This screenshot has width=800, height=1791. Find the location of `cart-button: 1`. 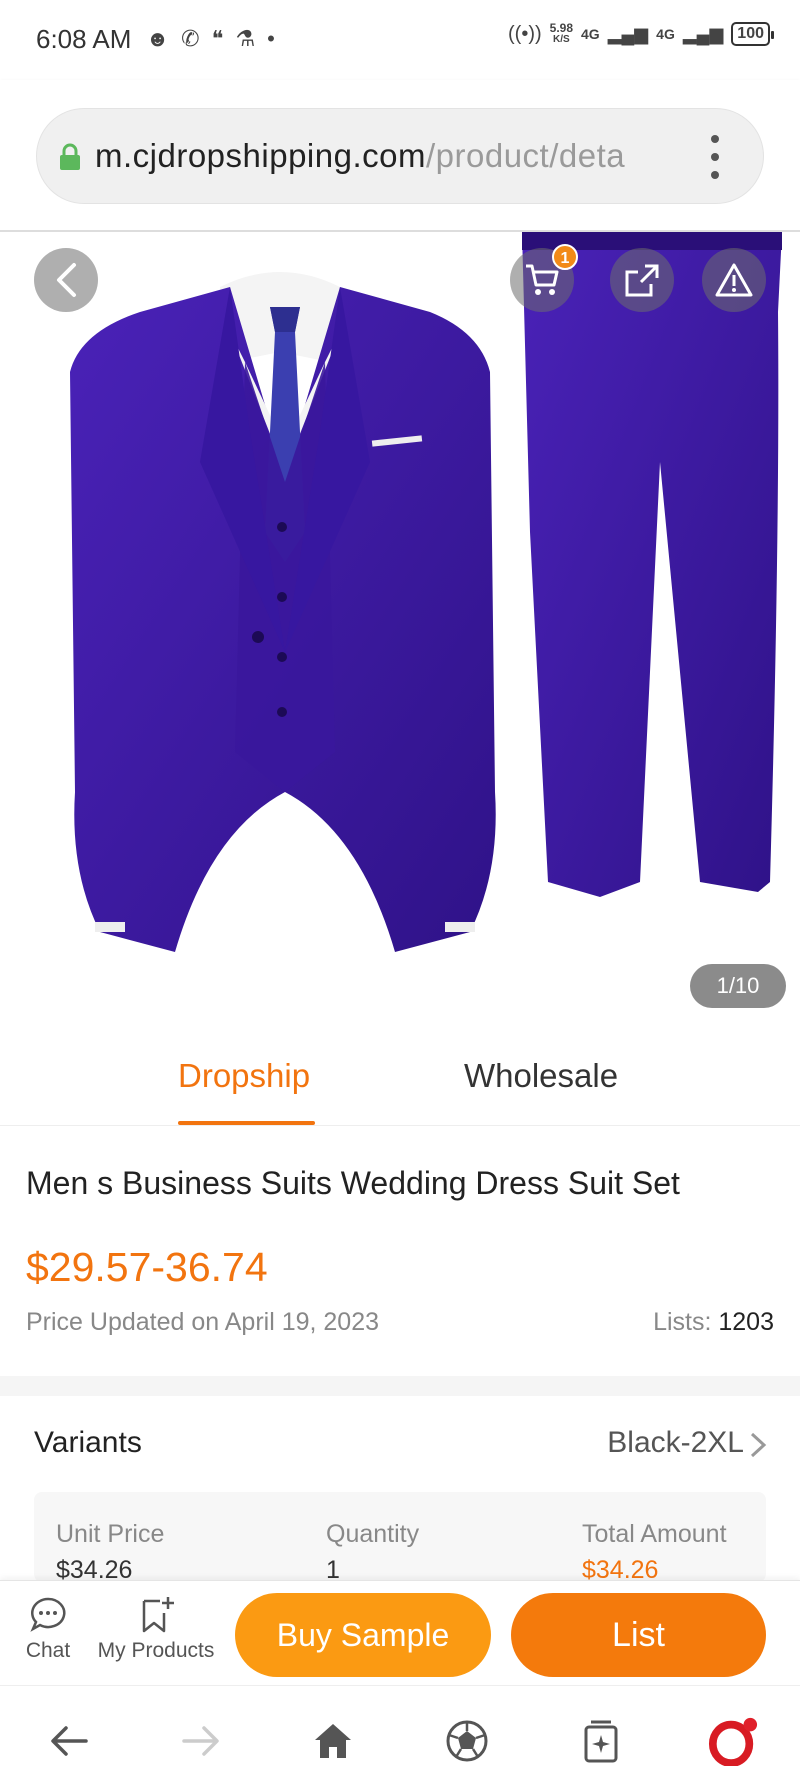

cart-button: 1 is located at coordinates (544, 278).